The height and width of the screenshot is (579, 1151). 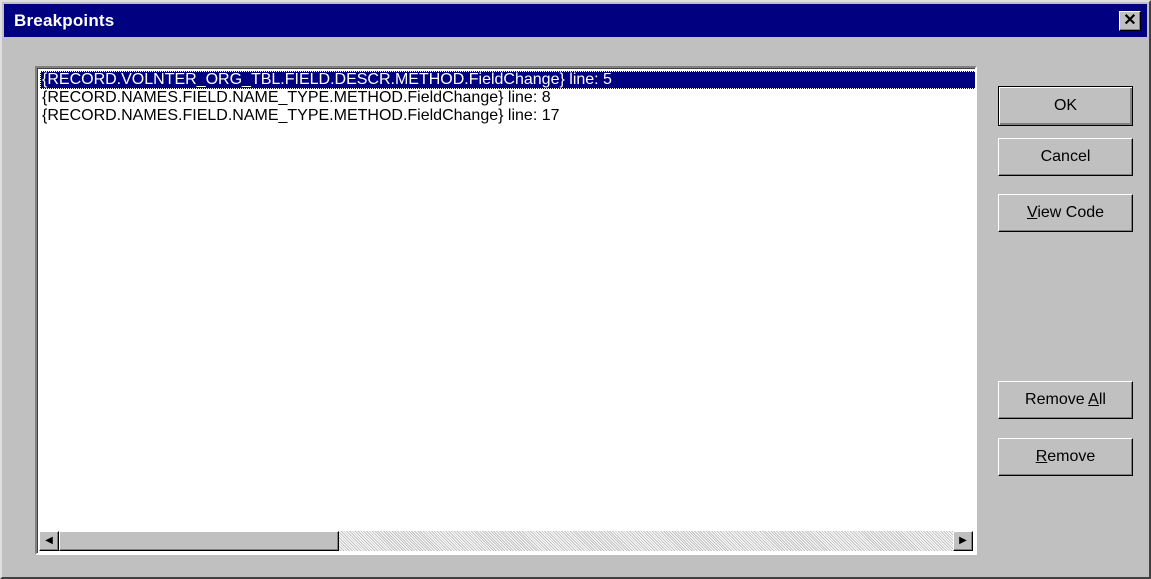 I want to click on arrow-left-icon: ◀, so click(x=49, y=540).